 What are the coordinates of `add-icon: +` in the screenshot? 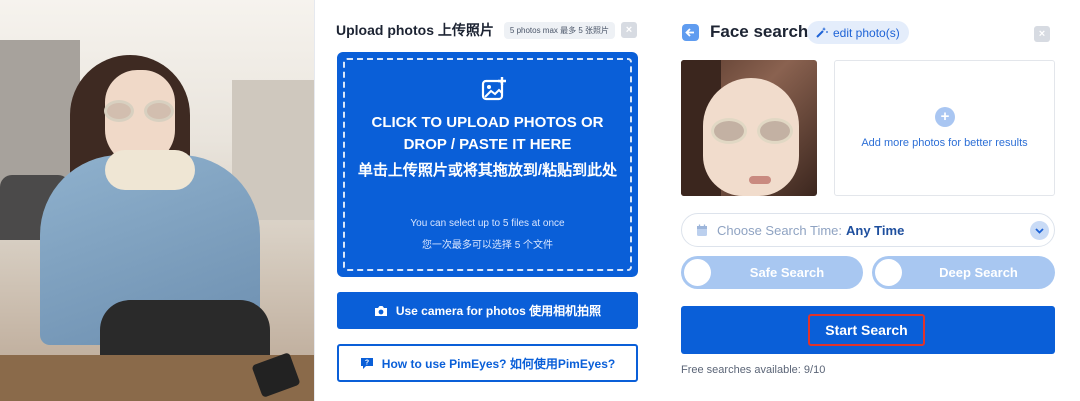 It's located at (945, 117).